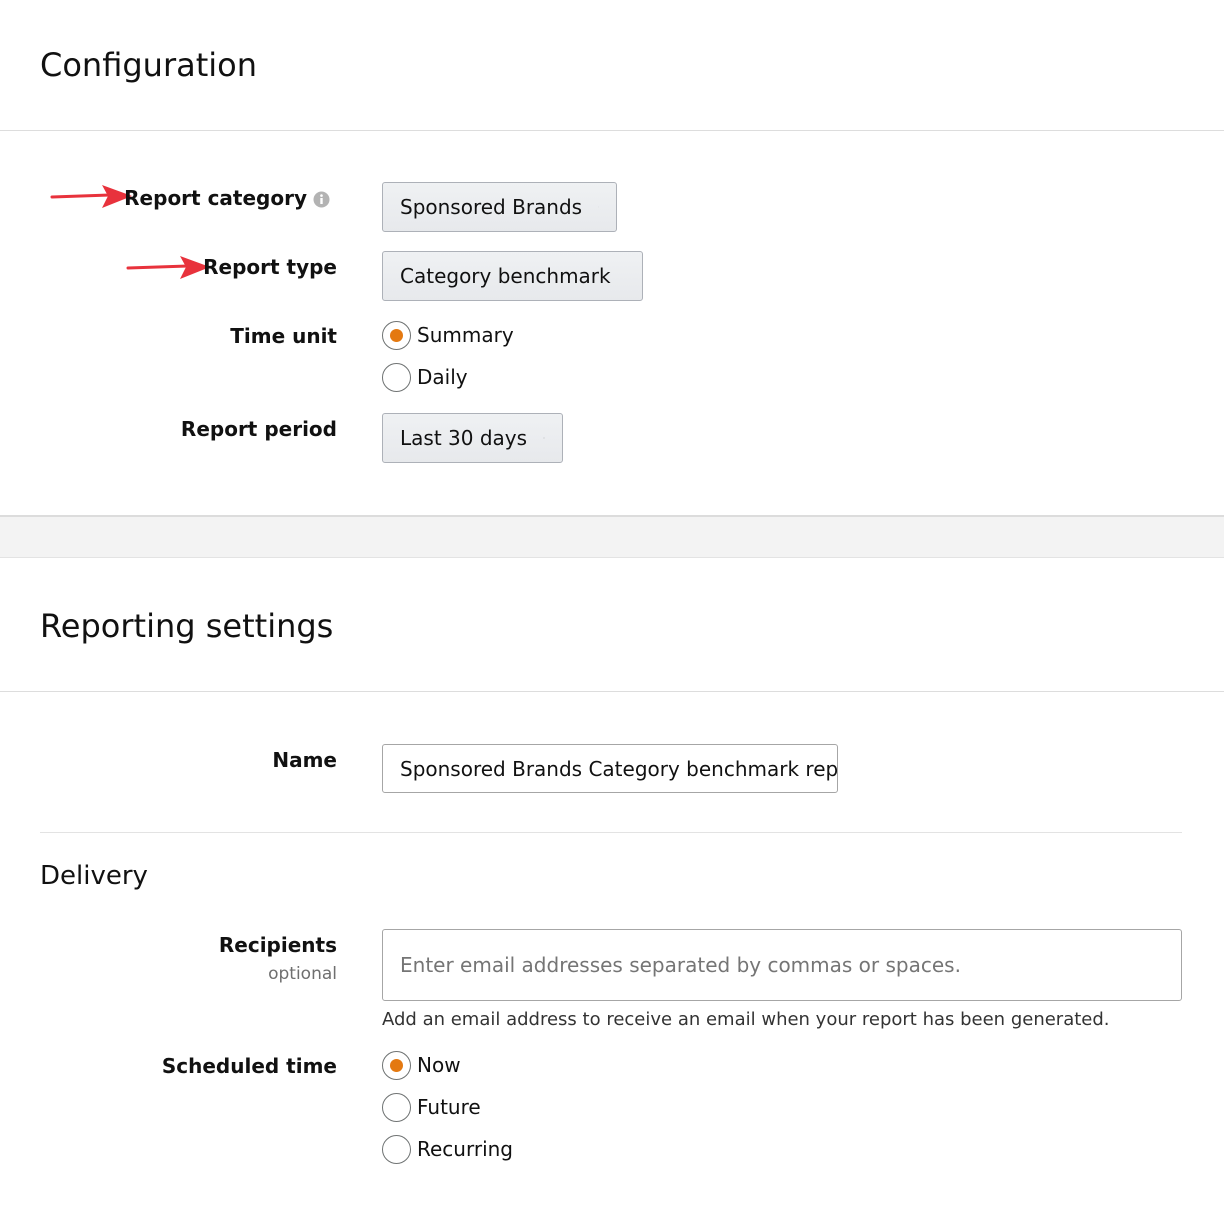  Describe the element at coordinates (187, 626) in the screenshot. I see `reporting-settings-title: Reporting settings` at that location.